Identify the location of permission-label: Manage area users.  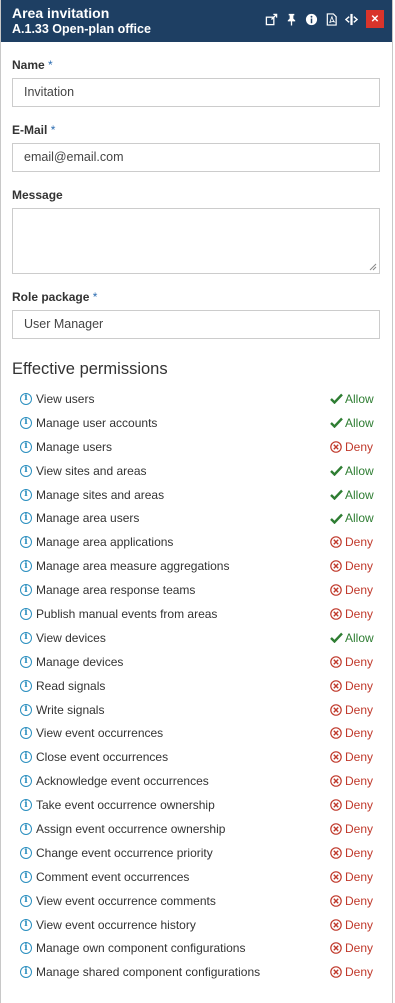
(88, 518).